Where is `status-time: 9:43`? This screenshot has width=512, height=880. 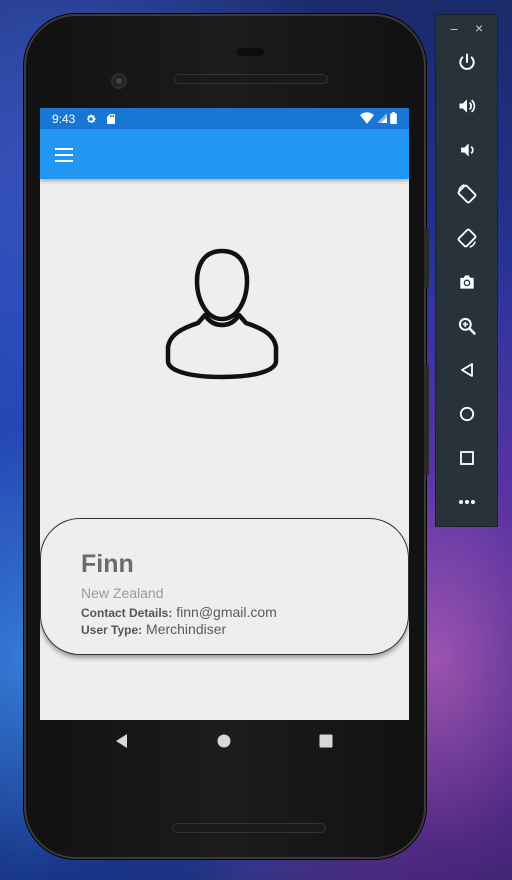 status-time: 9:43 is located at coordinates (64, 118).